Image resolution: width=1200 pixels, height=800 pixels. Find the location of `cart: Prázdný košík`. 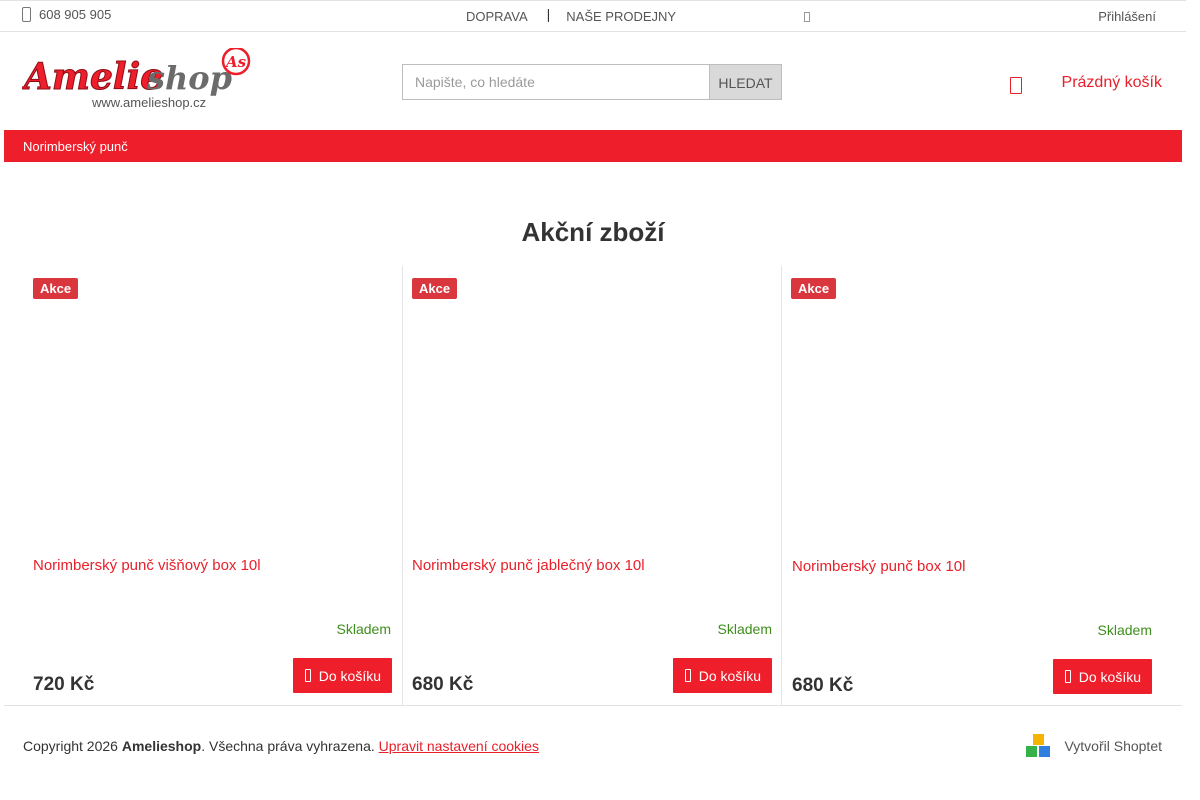

cart: Prázdný košík is located at coordinates (1085, 83).